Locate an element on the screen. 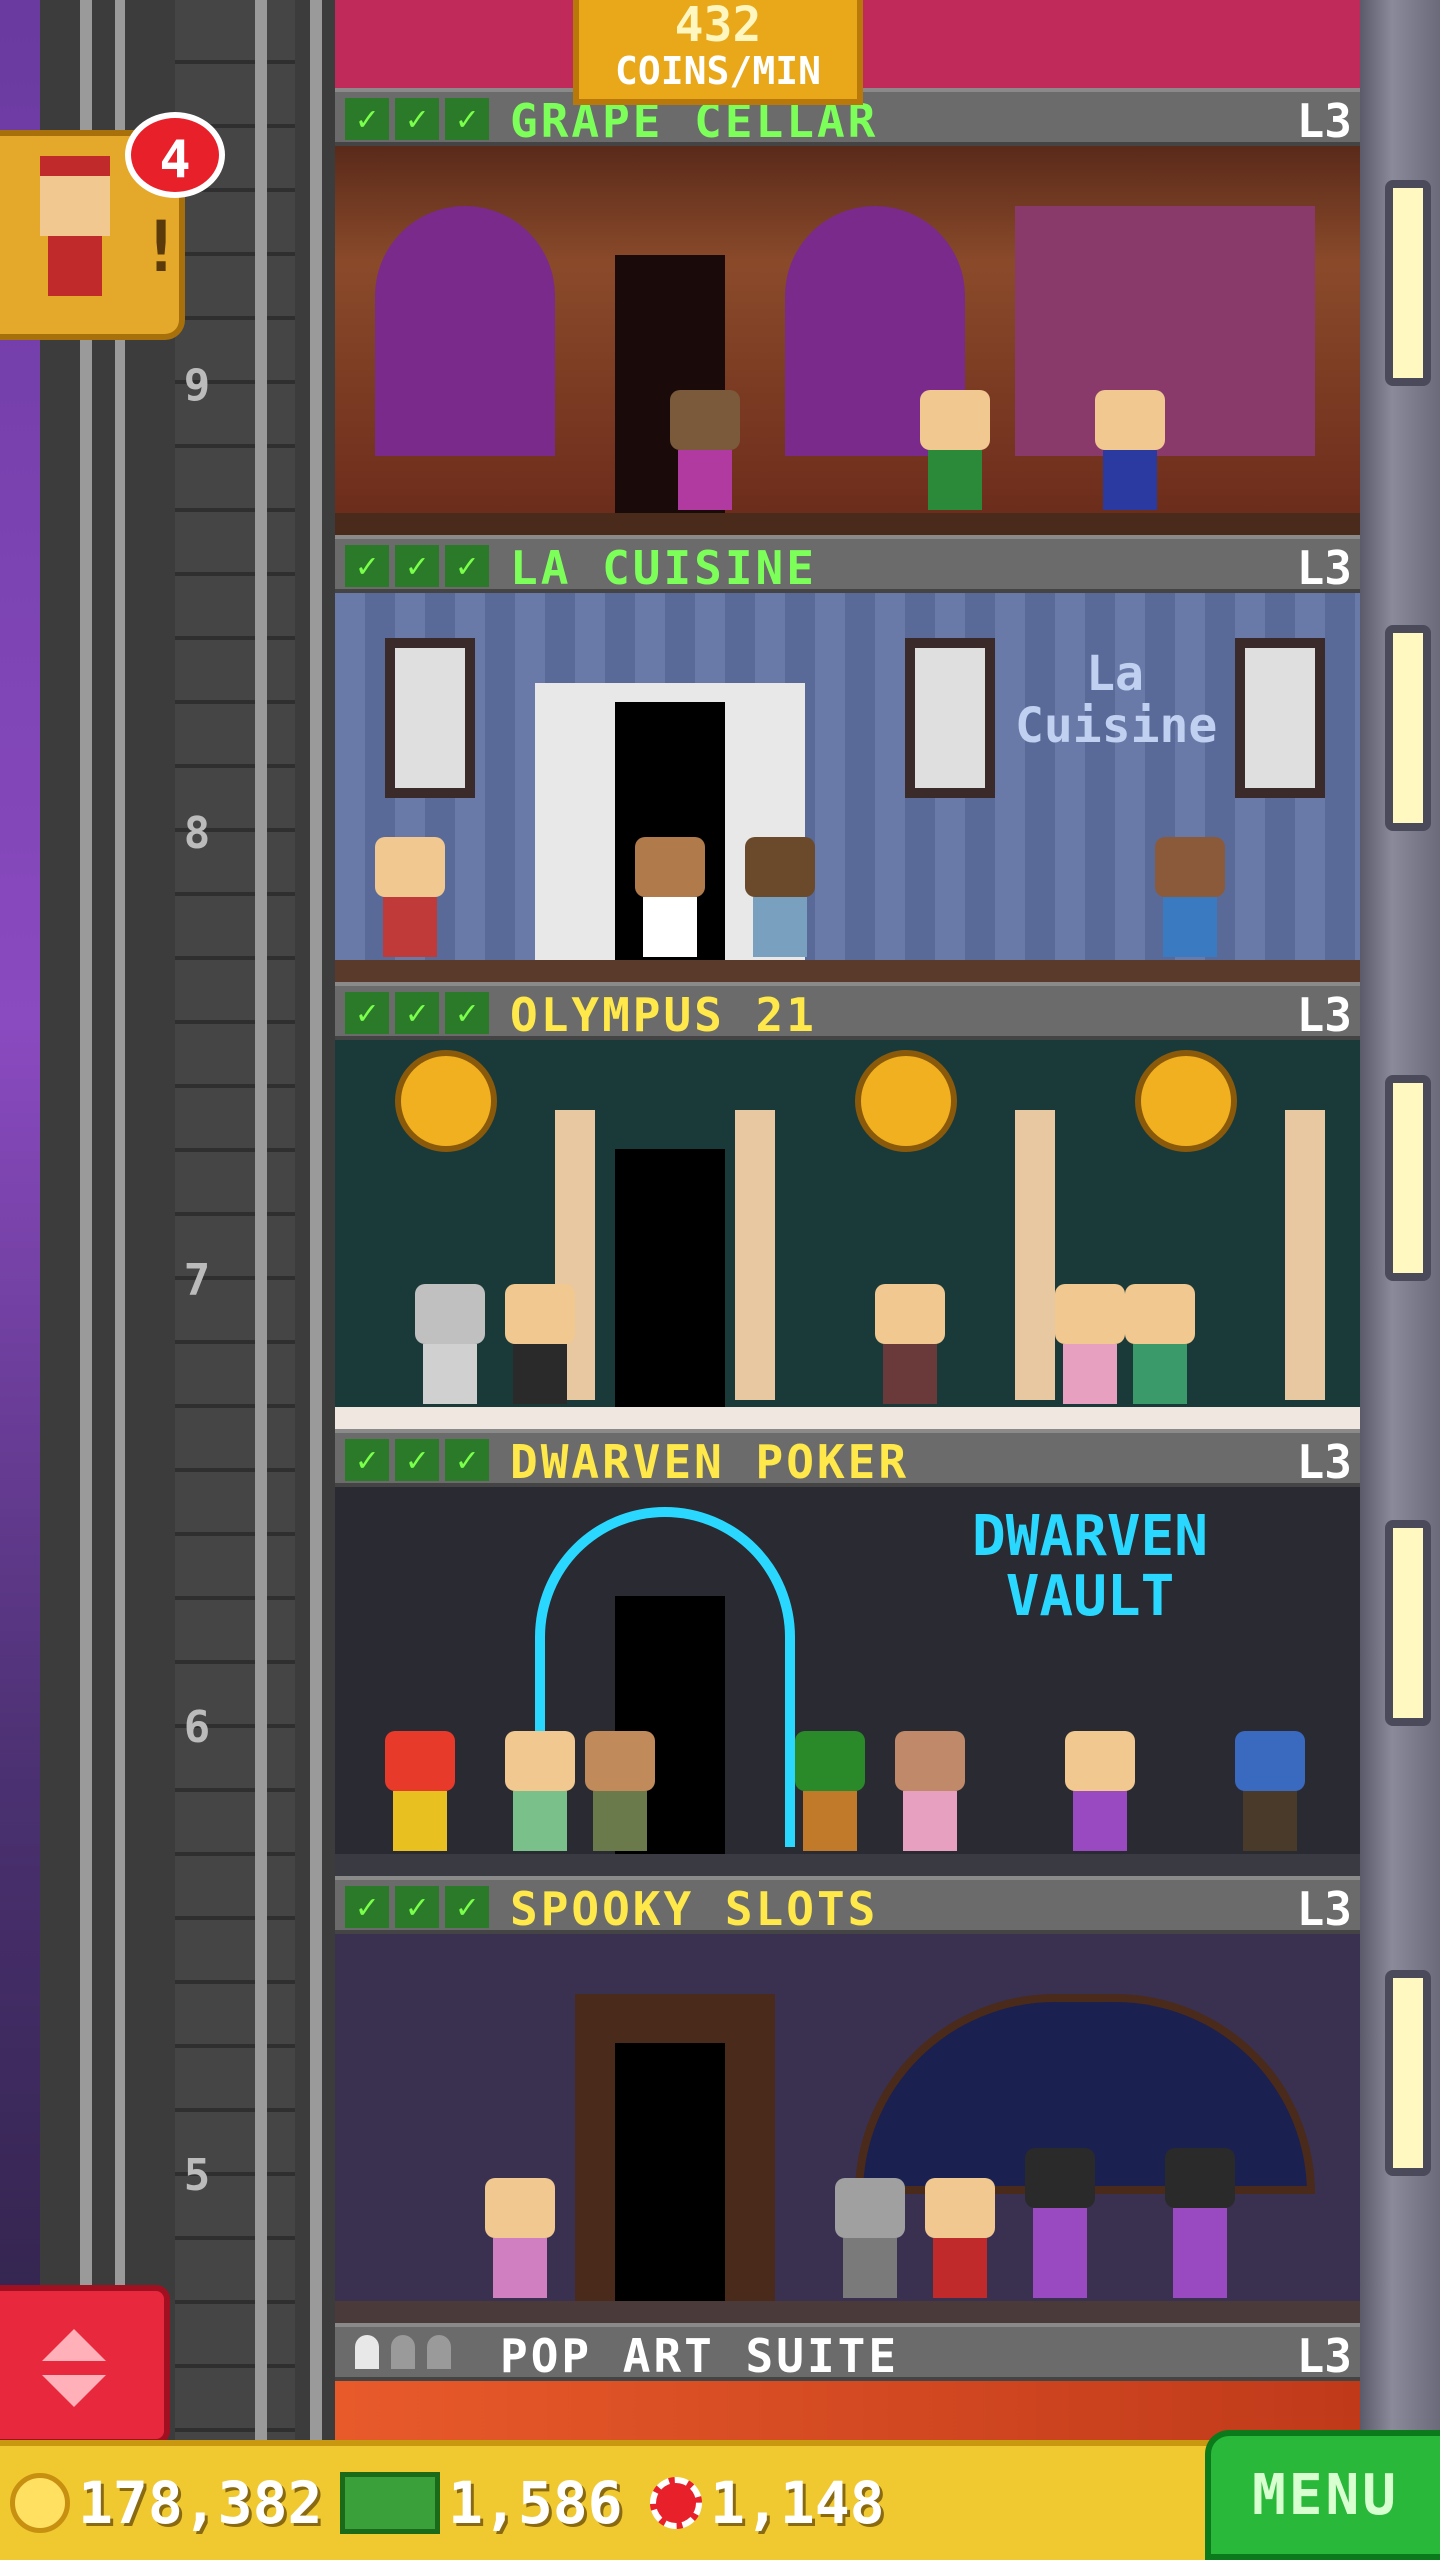  floor-scene: DWARVEN VAULT is located at coordinates (847, 1681).